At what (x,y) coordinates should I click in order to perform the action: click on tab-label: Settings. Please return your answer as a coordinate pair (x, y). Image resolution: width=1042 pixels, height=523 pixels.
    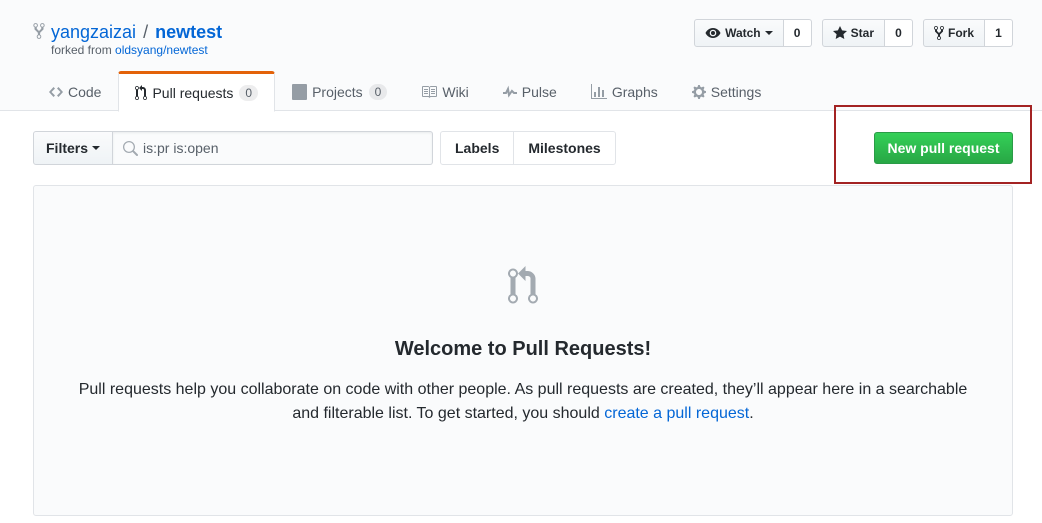
    Looking at the image, I should click on (736, 92).